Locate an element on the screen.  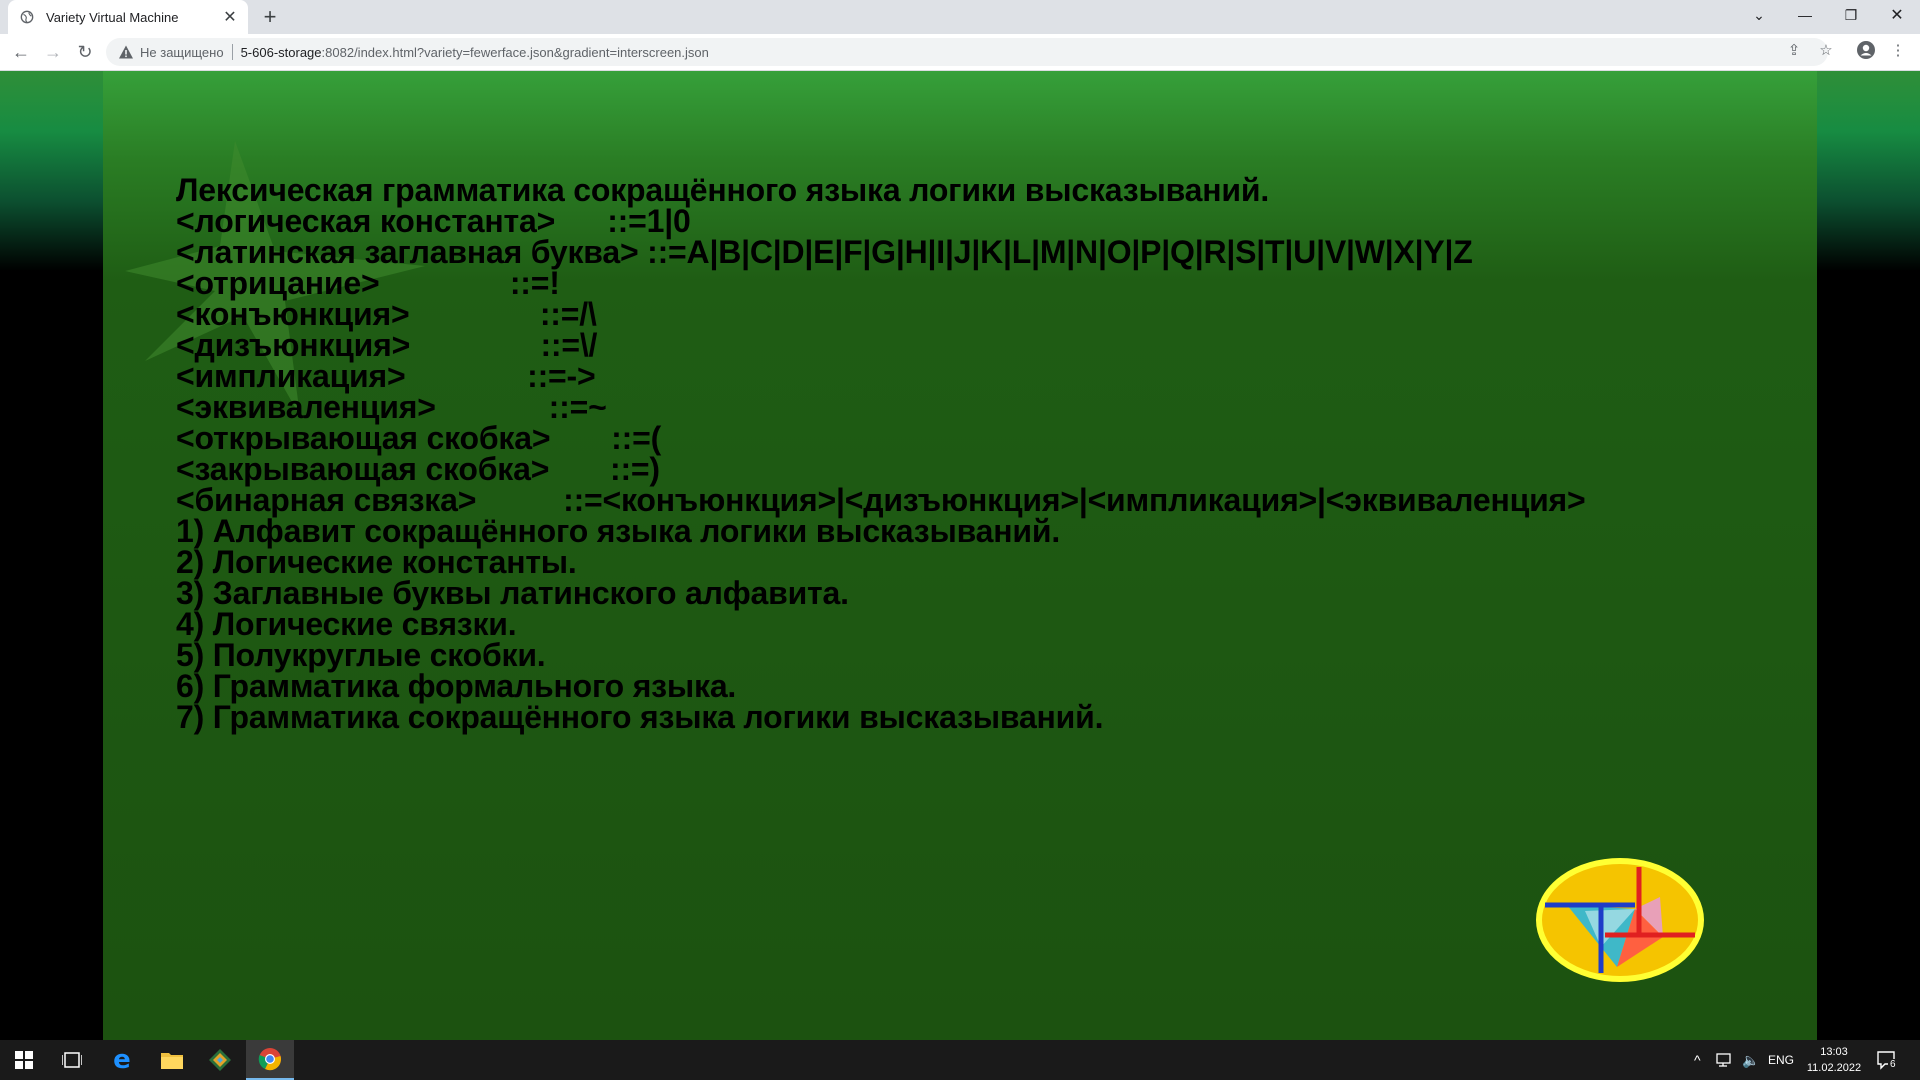
list-item: 4) Логические связки. is located at coordinates (346, 624).